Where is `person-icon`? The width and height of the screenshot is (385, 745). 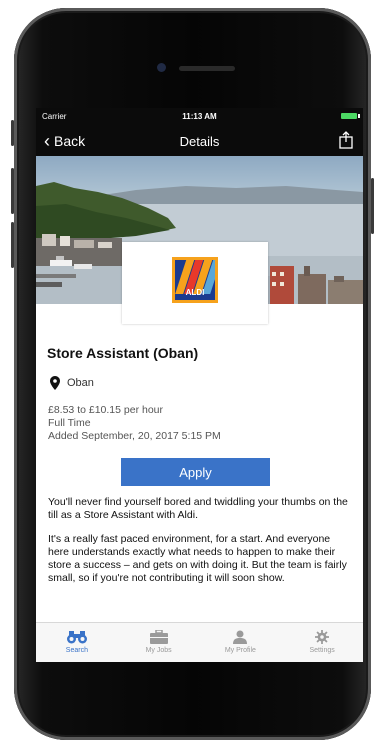 person-icon is located at coordinates (240, 637).